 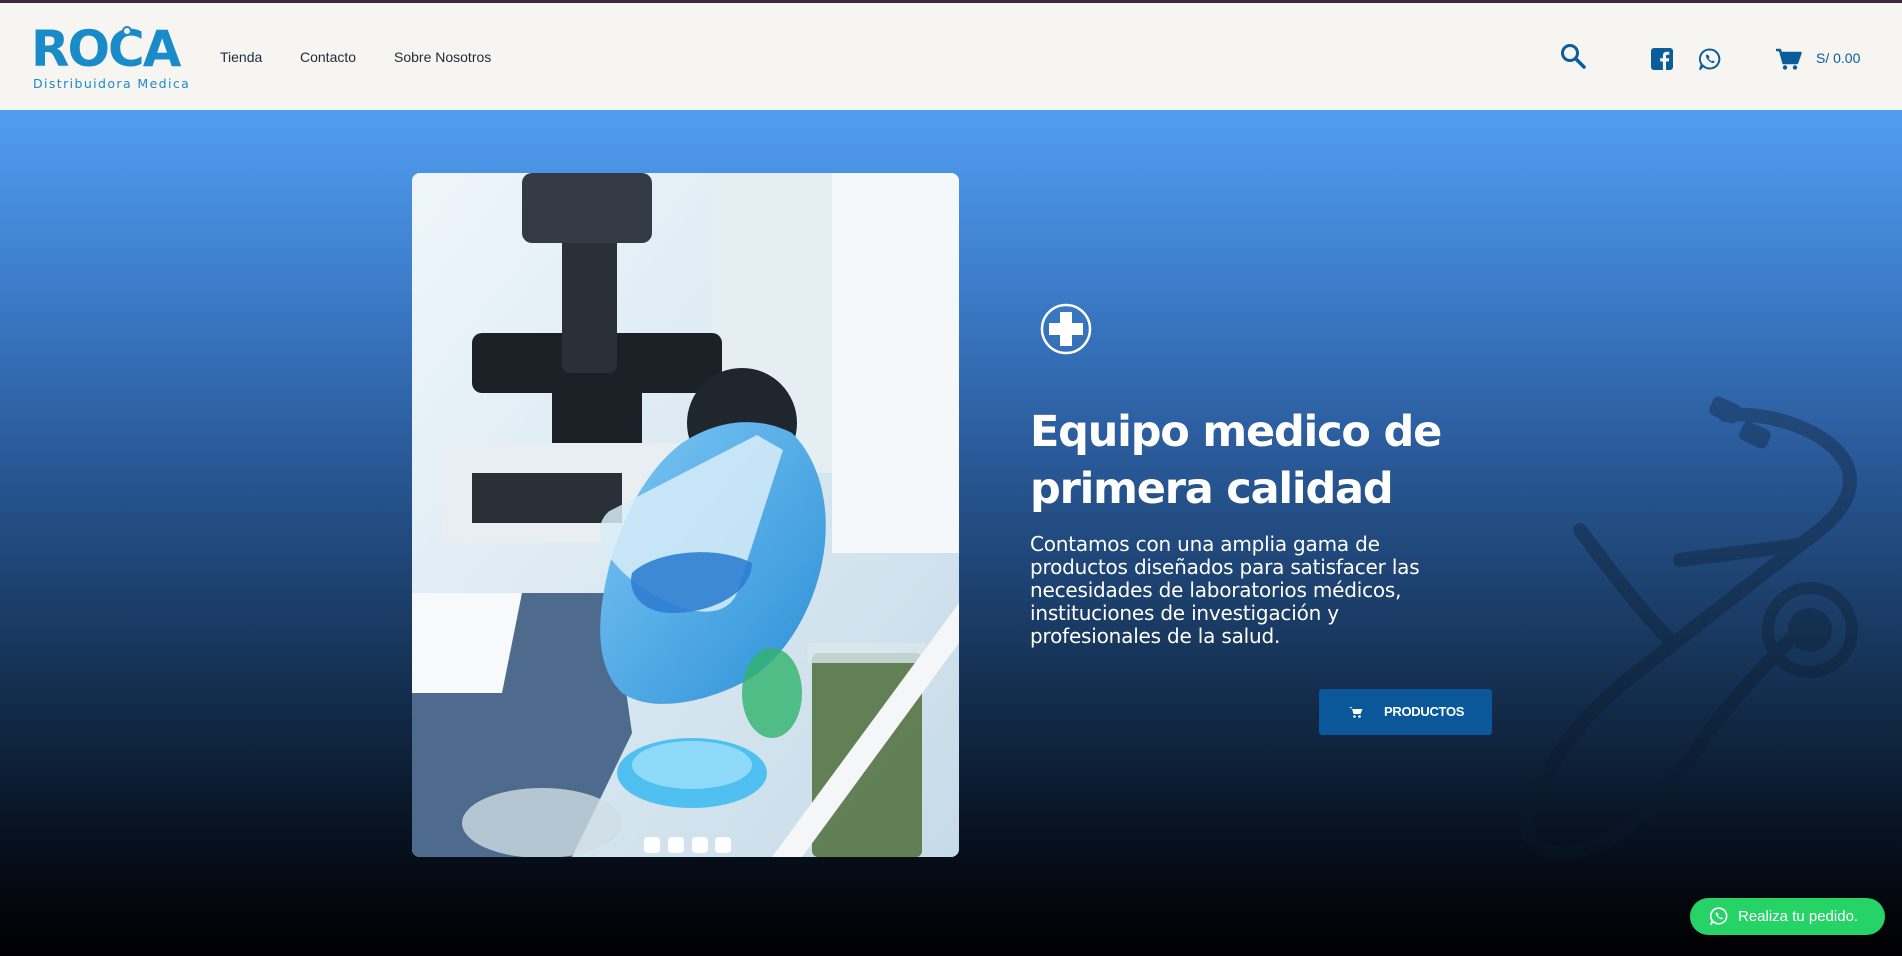 What do you see at coordinates (1424, 711) in the screenshot?
I see `products-button-label: PRODUCTOS` at bounding box center [1424, 711].